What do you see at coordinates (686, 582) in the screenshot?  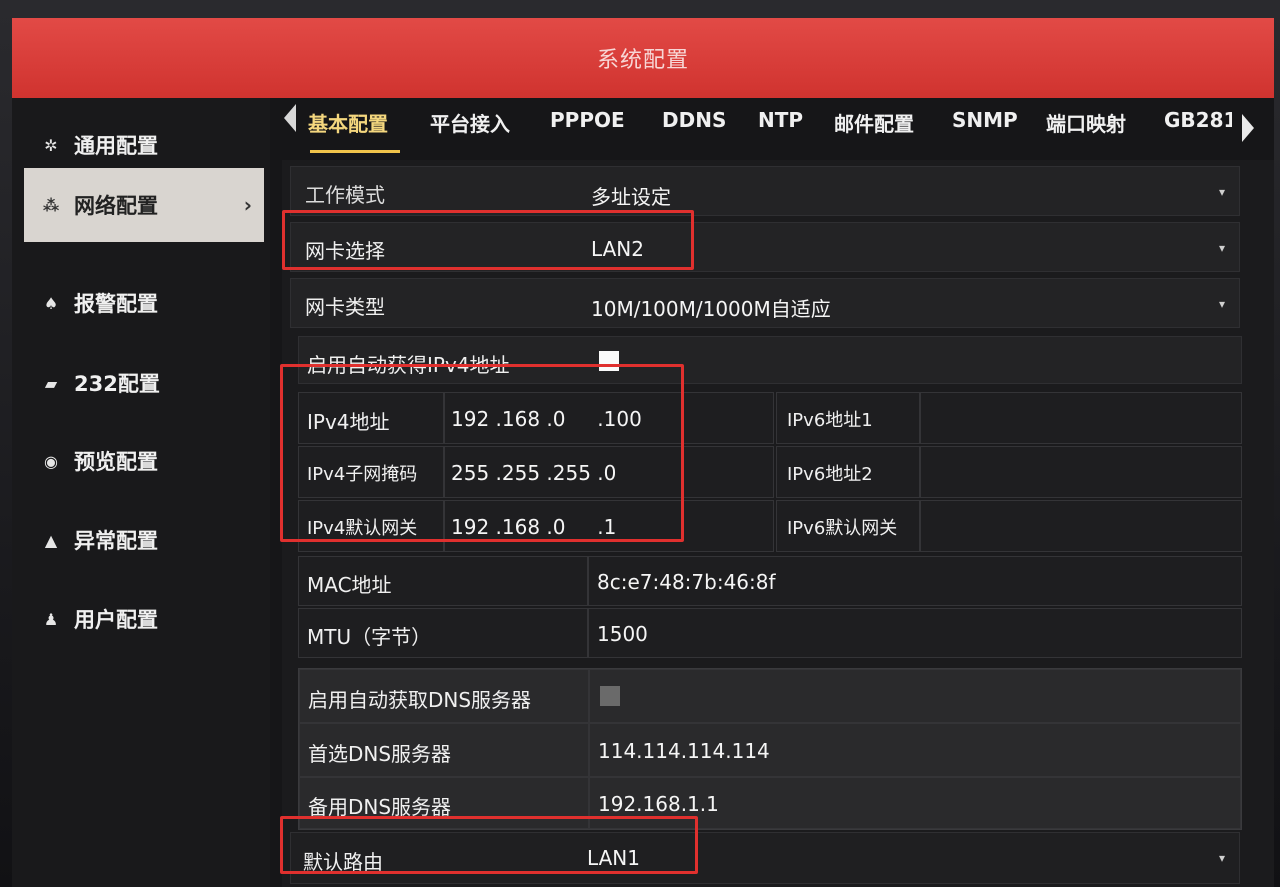 I see `mac-value: 8c:e7:48:7b:46:8f` at bounding box center [686, 582].